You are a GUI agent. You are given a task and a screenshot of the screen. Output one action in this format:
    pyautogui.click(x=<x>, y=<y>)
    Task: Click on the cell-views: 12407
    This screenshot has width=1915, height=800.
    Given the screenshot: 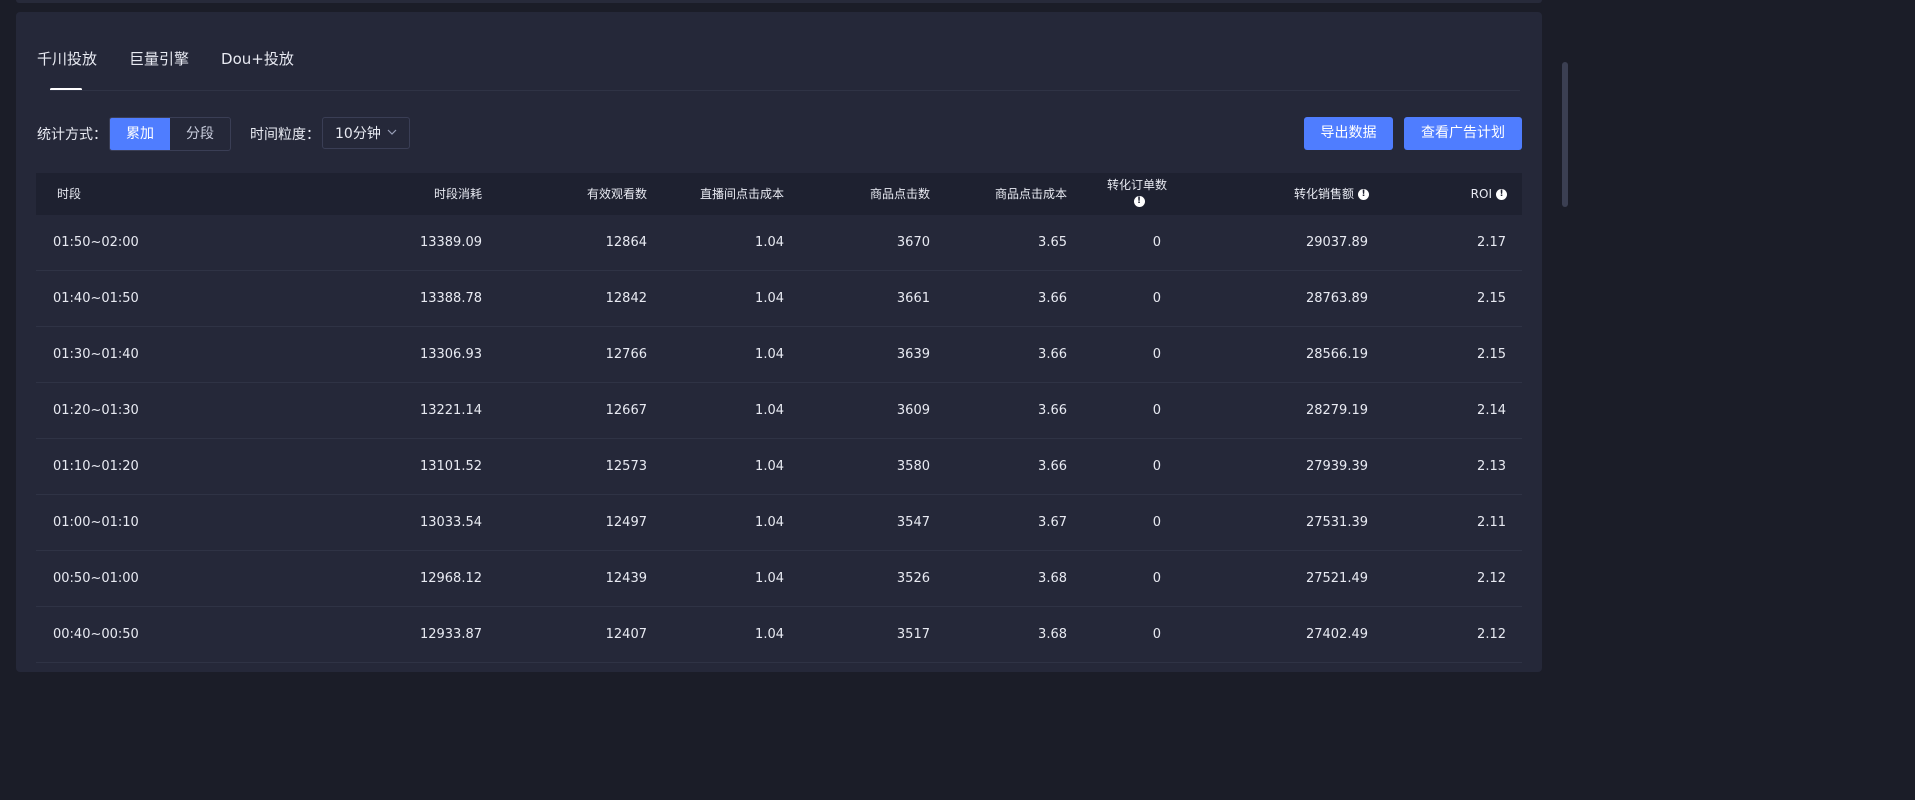 What is the action you would take?
    pyautogui.click(x=626, y=634)
    